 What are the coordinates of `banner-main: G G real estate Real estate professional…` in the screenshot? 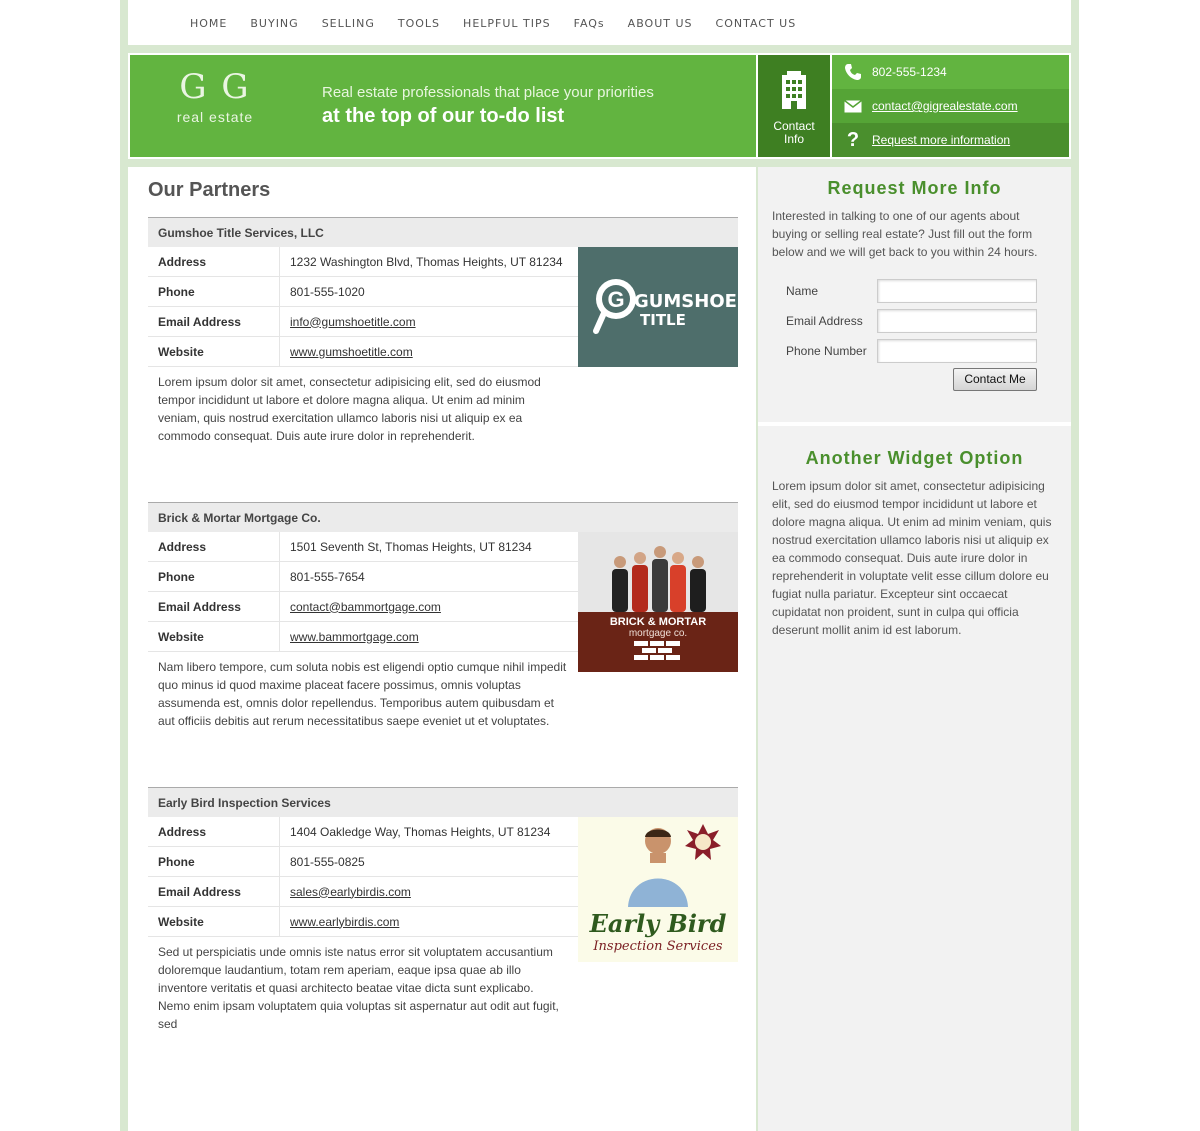 It's located at (443, 106).